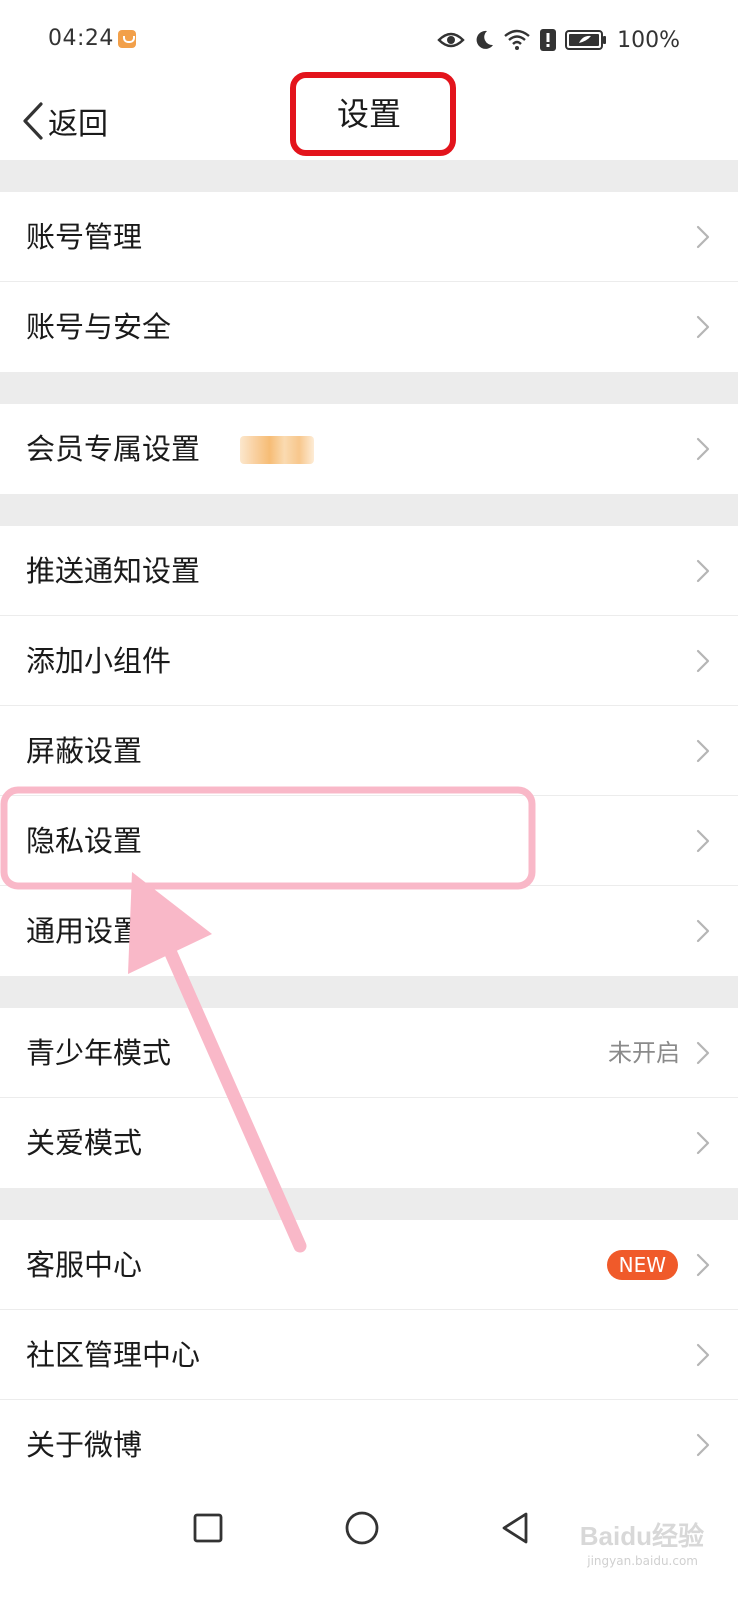 The image size is (738, 1600). Describe the element at coordinates (208, 1528) in the screenshot. I see `recent-apps-button` at that location.